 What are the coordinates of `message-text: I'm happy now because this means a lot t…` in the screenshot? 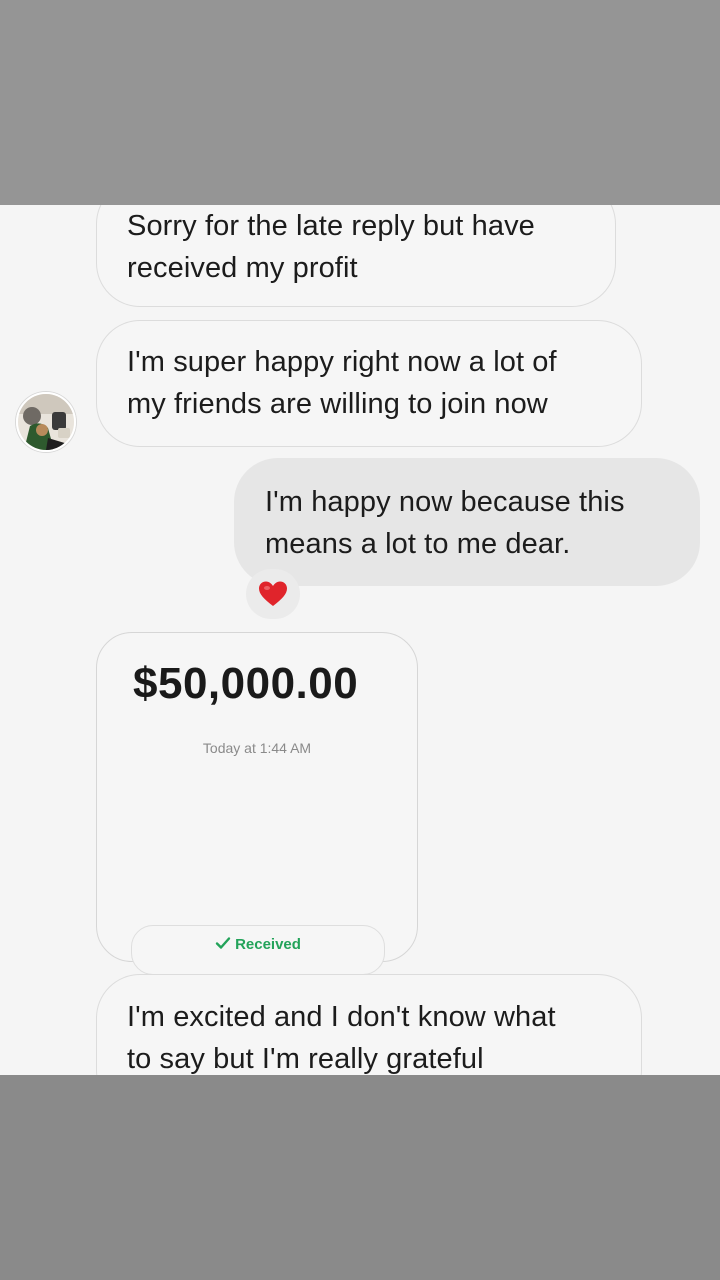 It's located at (445, 523).